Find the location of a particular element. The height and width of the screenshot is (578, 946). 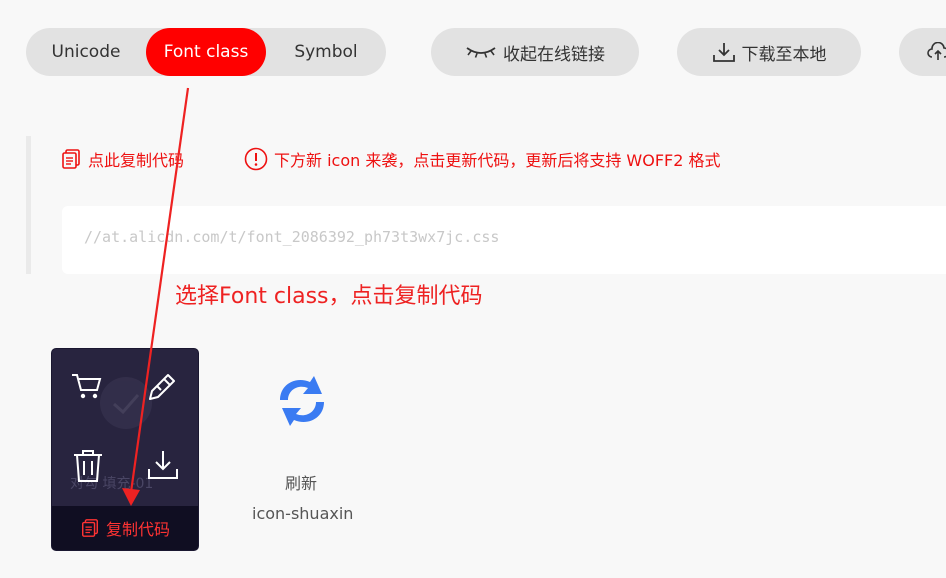

collapse-online-link-button: 收起在线链接 is located at coordinates (535, 52).